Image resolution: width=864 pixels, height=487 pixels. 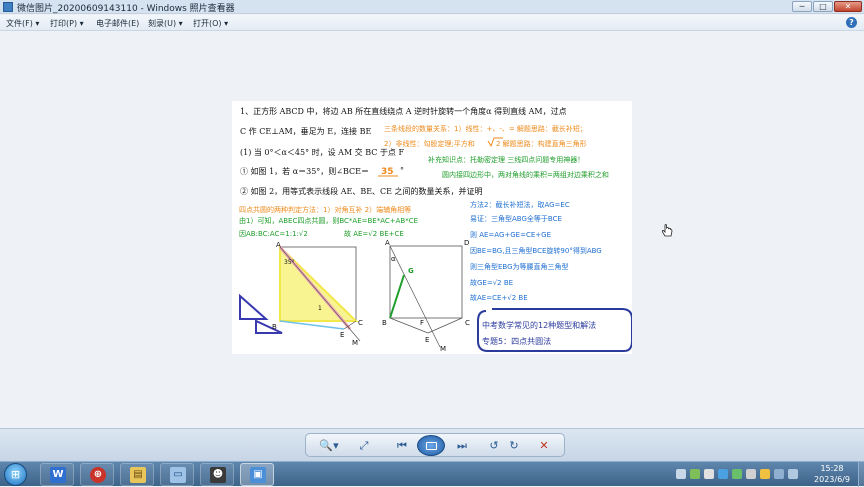 What do you see at coordinates (361, 191) in the screenshot?
I see `problem-line-5: ② 如图 2，用等式表示线段 AE、BE、CE 之间的数量关系，并证明` at bounding box center [361, 191].